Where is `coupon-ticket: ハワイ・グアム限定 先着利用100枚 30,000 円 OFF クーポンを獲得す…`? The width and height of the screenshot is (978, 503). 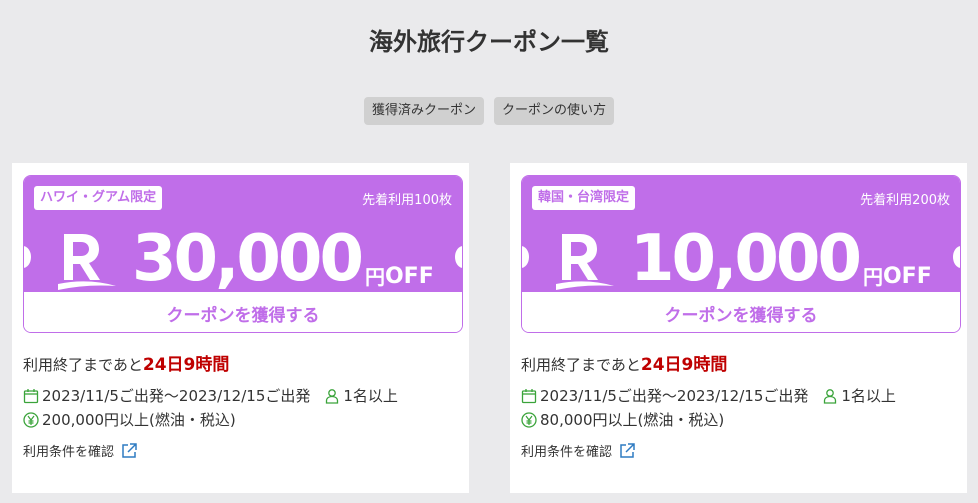 coupon-ticket: ハワイ・グアム限定 先着利用100枚 30,000 円 OFF クーポンを獲得す… is located at coordinates (243, 254).